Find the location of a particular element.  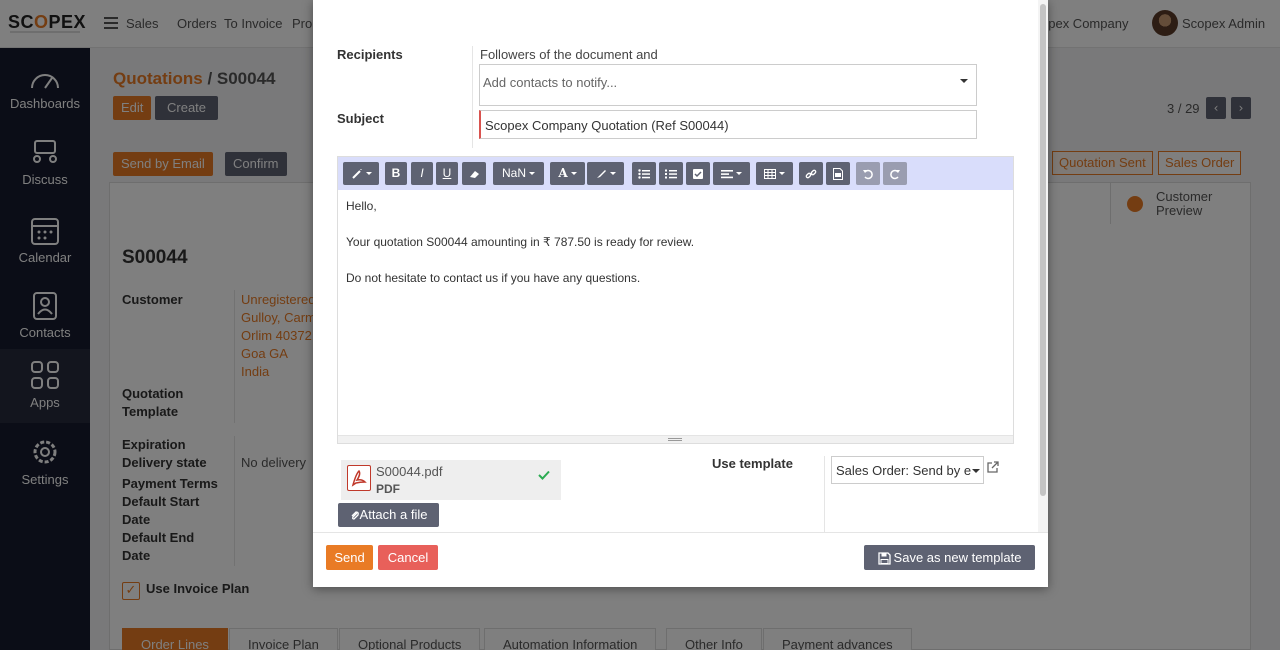

paperclip-icon is located at coordinates (355, 515).